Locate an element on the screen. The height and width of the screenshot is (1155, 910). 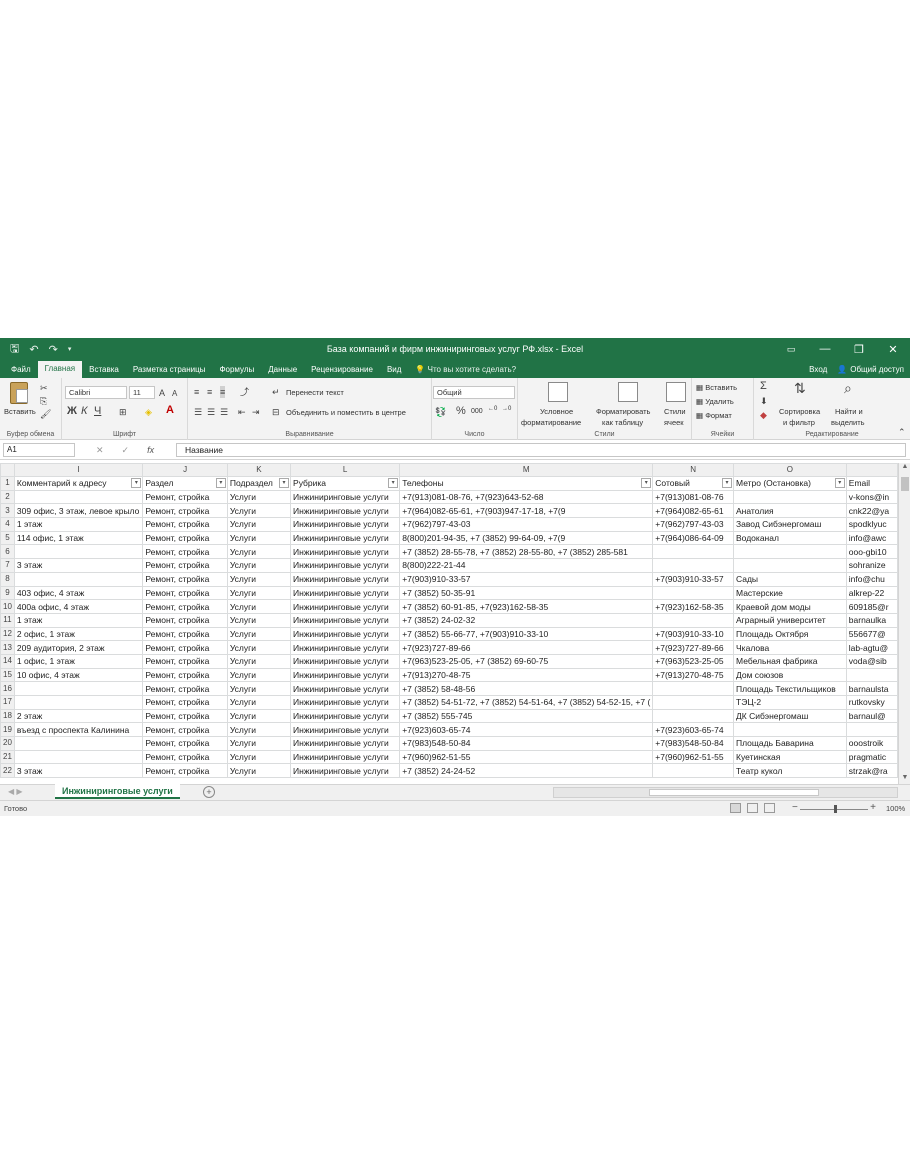
cell: Краевой дом моды is located at coordinates (790, 606).